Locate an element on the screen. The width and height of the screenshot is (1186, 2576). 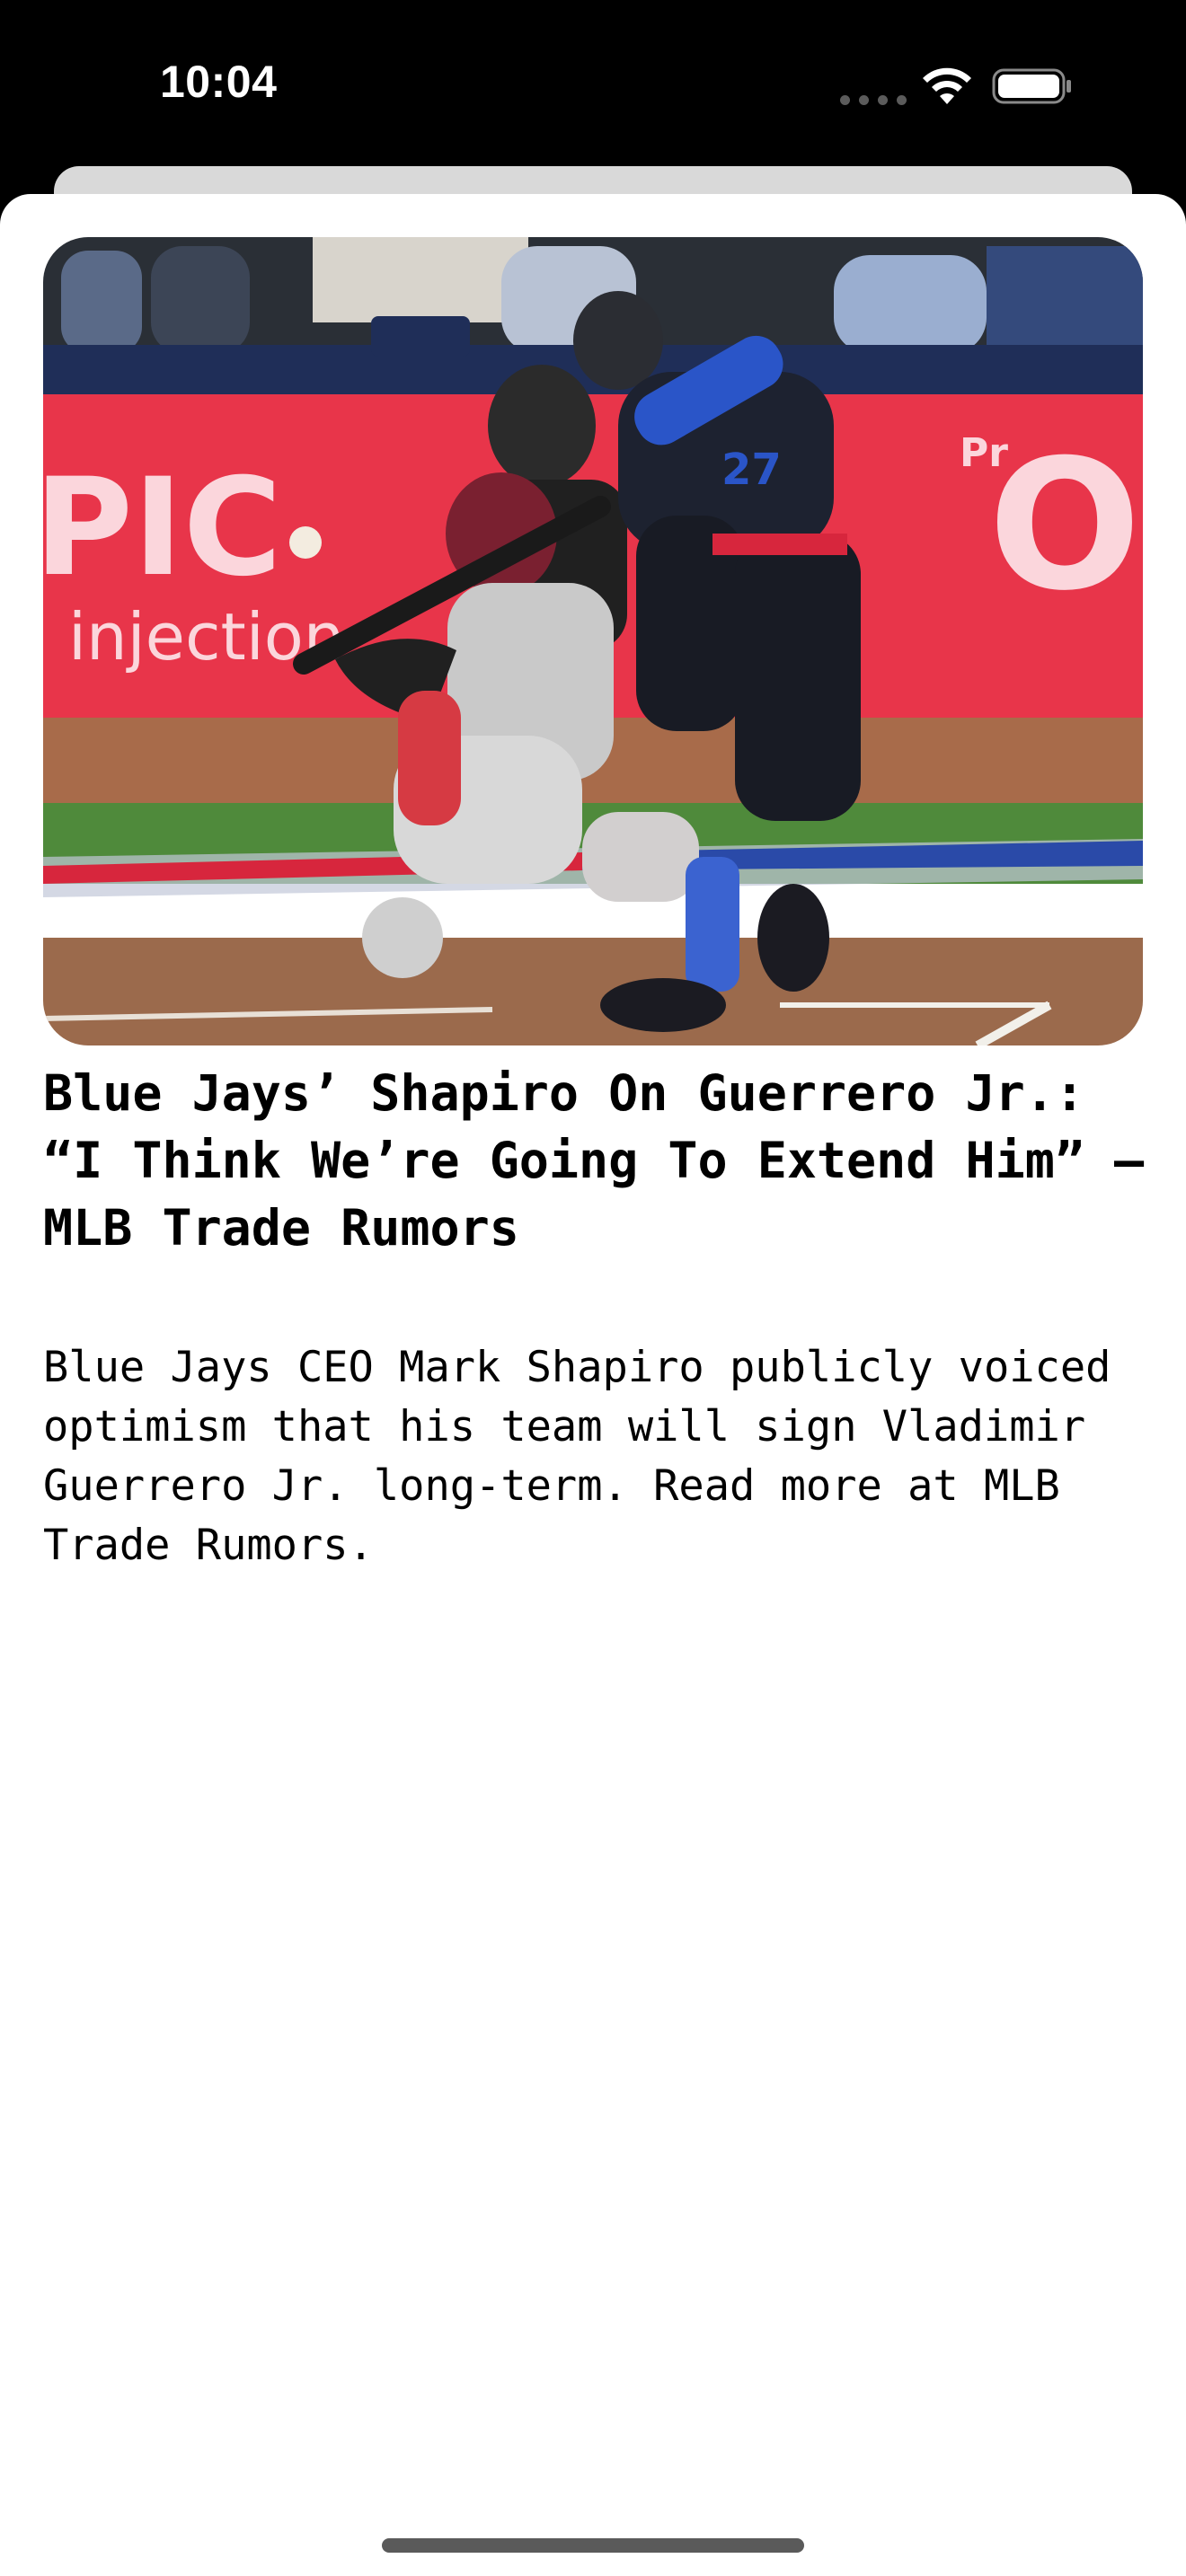
battery-icon is located at coordinates (1031, 86).